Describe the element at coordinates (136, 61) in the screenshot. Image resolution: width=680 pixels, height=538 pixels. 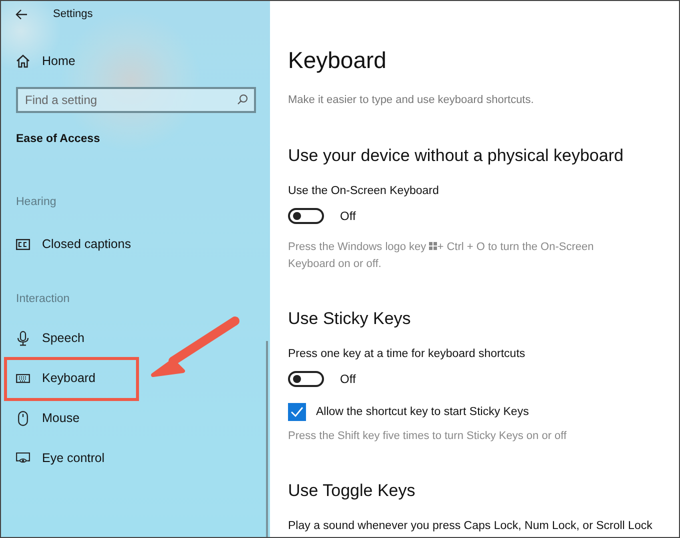
I see `home-link: Home` at that location.